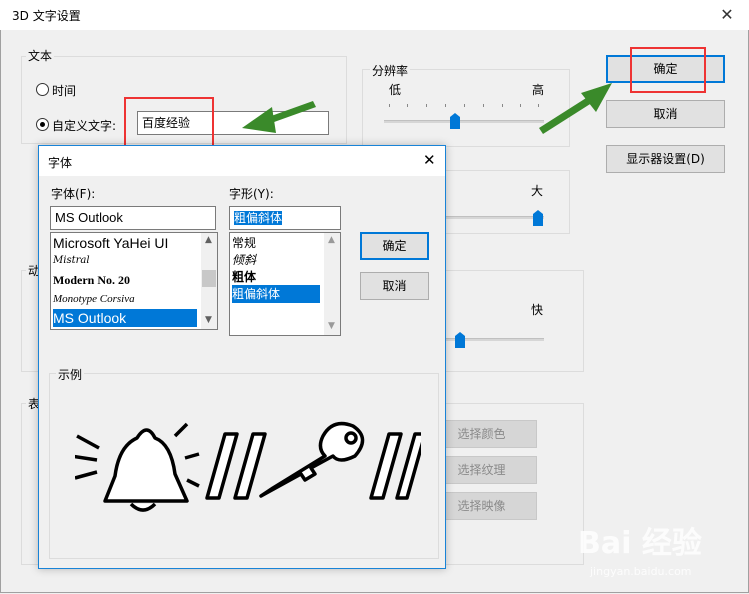 The image size is (749, 594). I want to click on style-item-selected: 粗偏斜体, so click(276, 294).